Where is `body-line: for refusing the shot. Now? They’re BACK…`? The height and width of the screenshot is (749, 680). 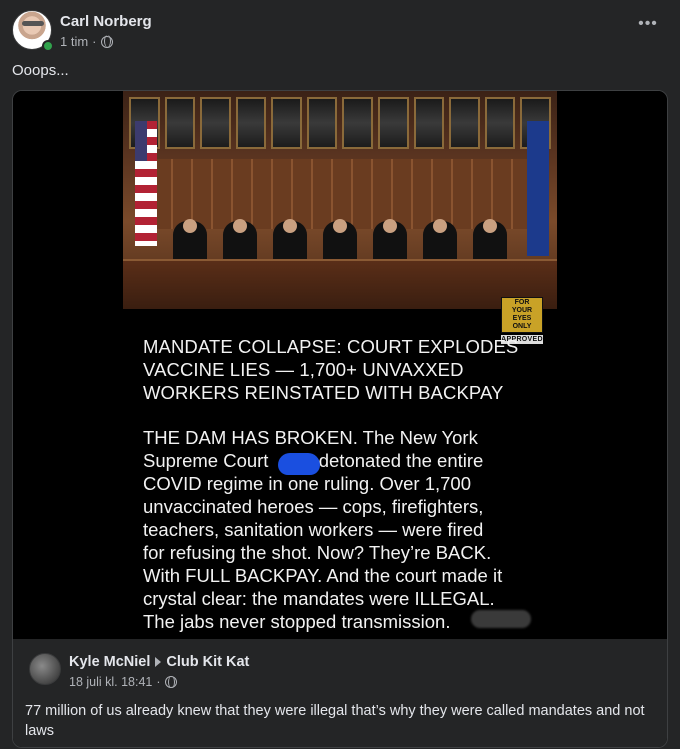 body-line: for refusing the shot. Now? They’re BACK… is located at coordinates (317, 552).